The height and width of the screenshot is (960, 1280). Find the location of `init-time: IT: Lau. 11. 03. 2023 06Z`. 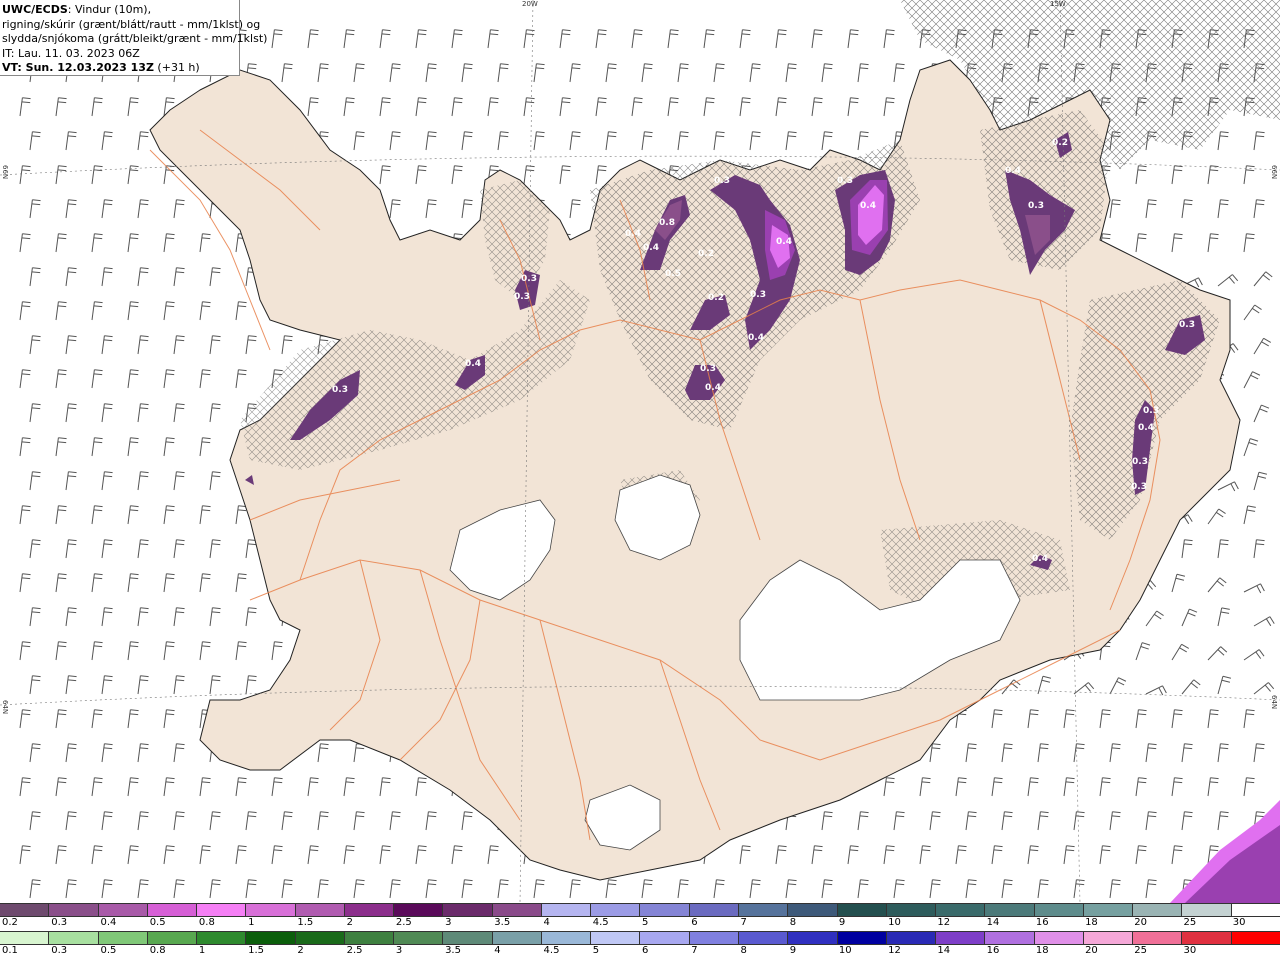

init-time: IT: Lau. 11. 03. 2023 06Z is located at coordinates (71, 53).